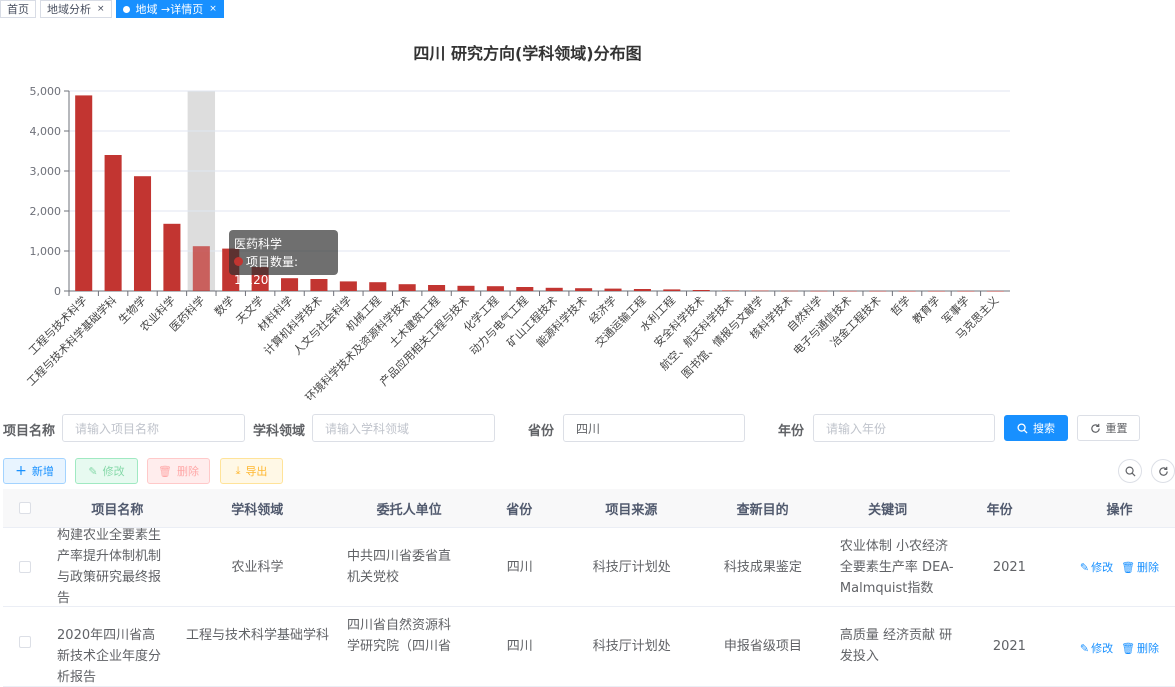 The image size is (1175, 687). Describe the element at coordinates (46, 211) in the screenshot. I see `y-tick-label: 2,000` at that location.